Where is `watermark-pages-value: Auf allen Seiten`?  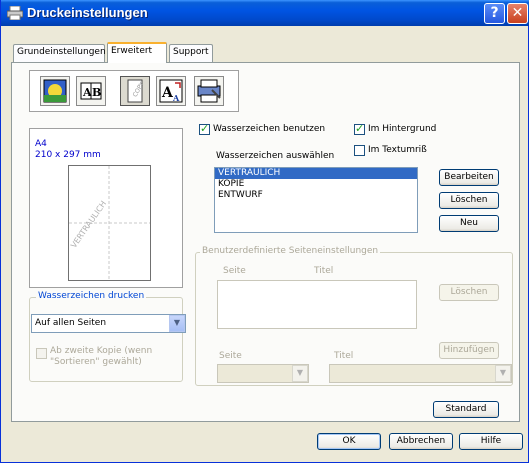 watermark-pages-value: Auf allen Seiten is located at coordinates (71, 323).